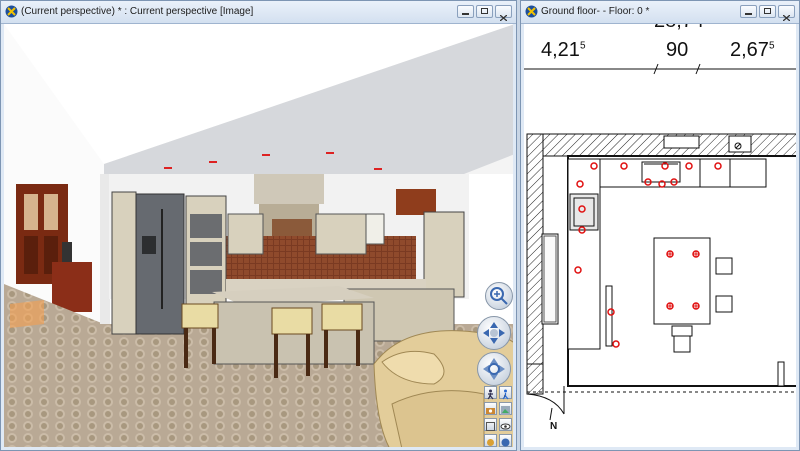 This screenshot has width=800, height=451. I want to click on eye-button, so click(505, 424).